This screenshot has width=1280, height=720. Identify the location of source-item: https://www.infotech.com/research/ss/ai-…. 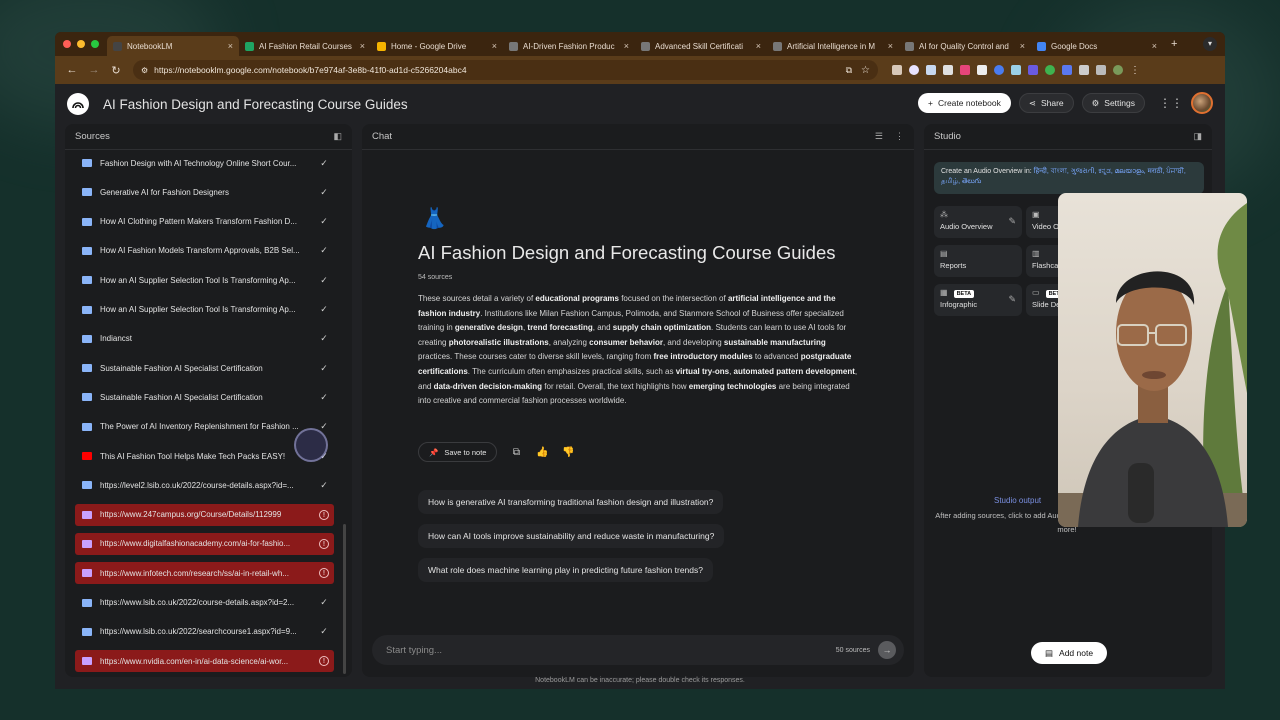
(204, 573).